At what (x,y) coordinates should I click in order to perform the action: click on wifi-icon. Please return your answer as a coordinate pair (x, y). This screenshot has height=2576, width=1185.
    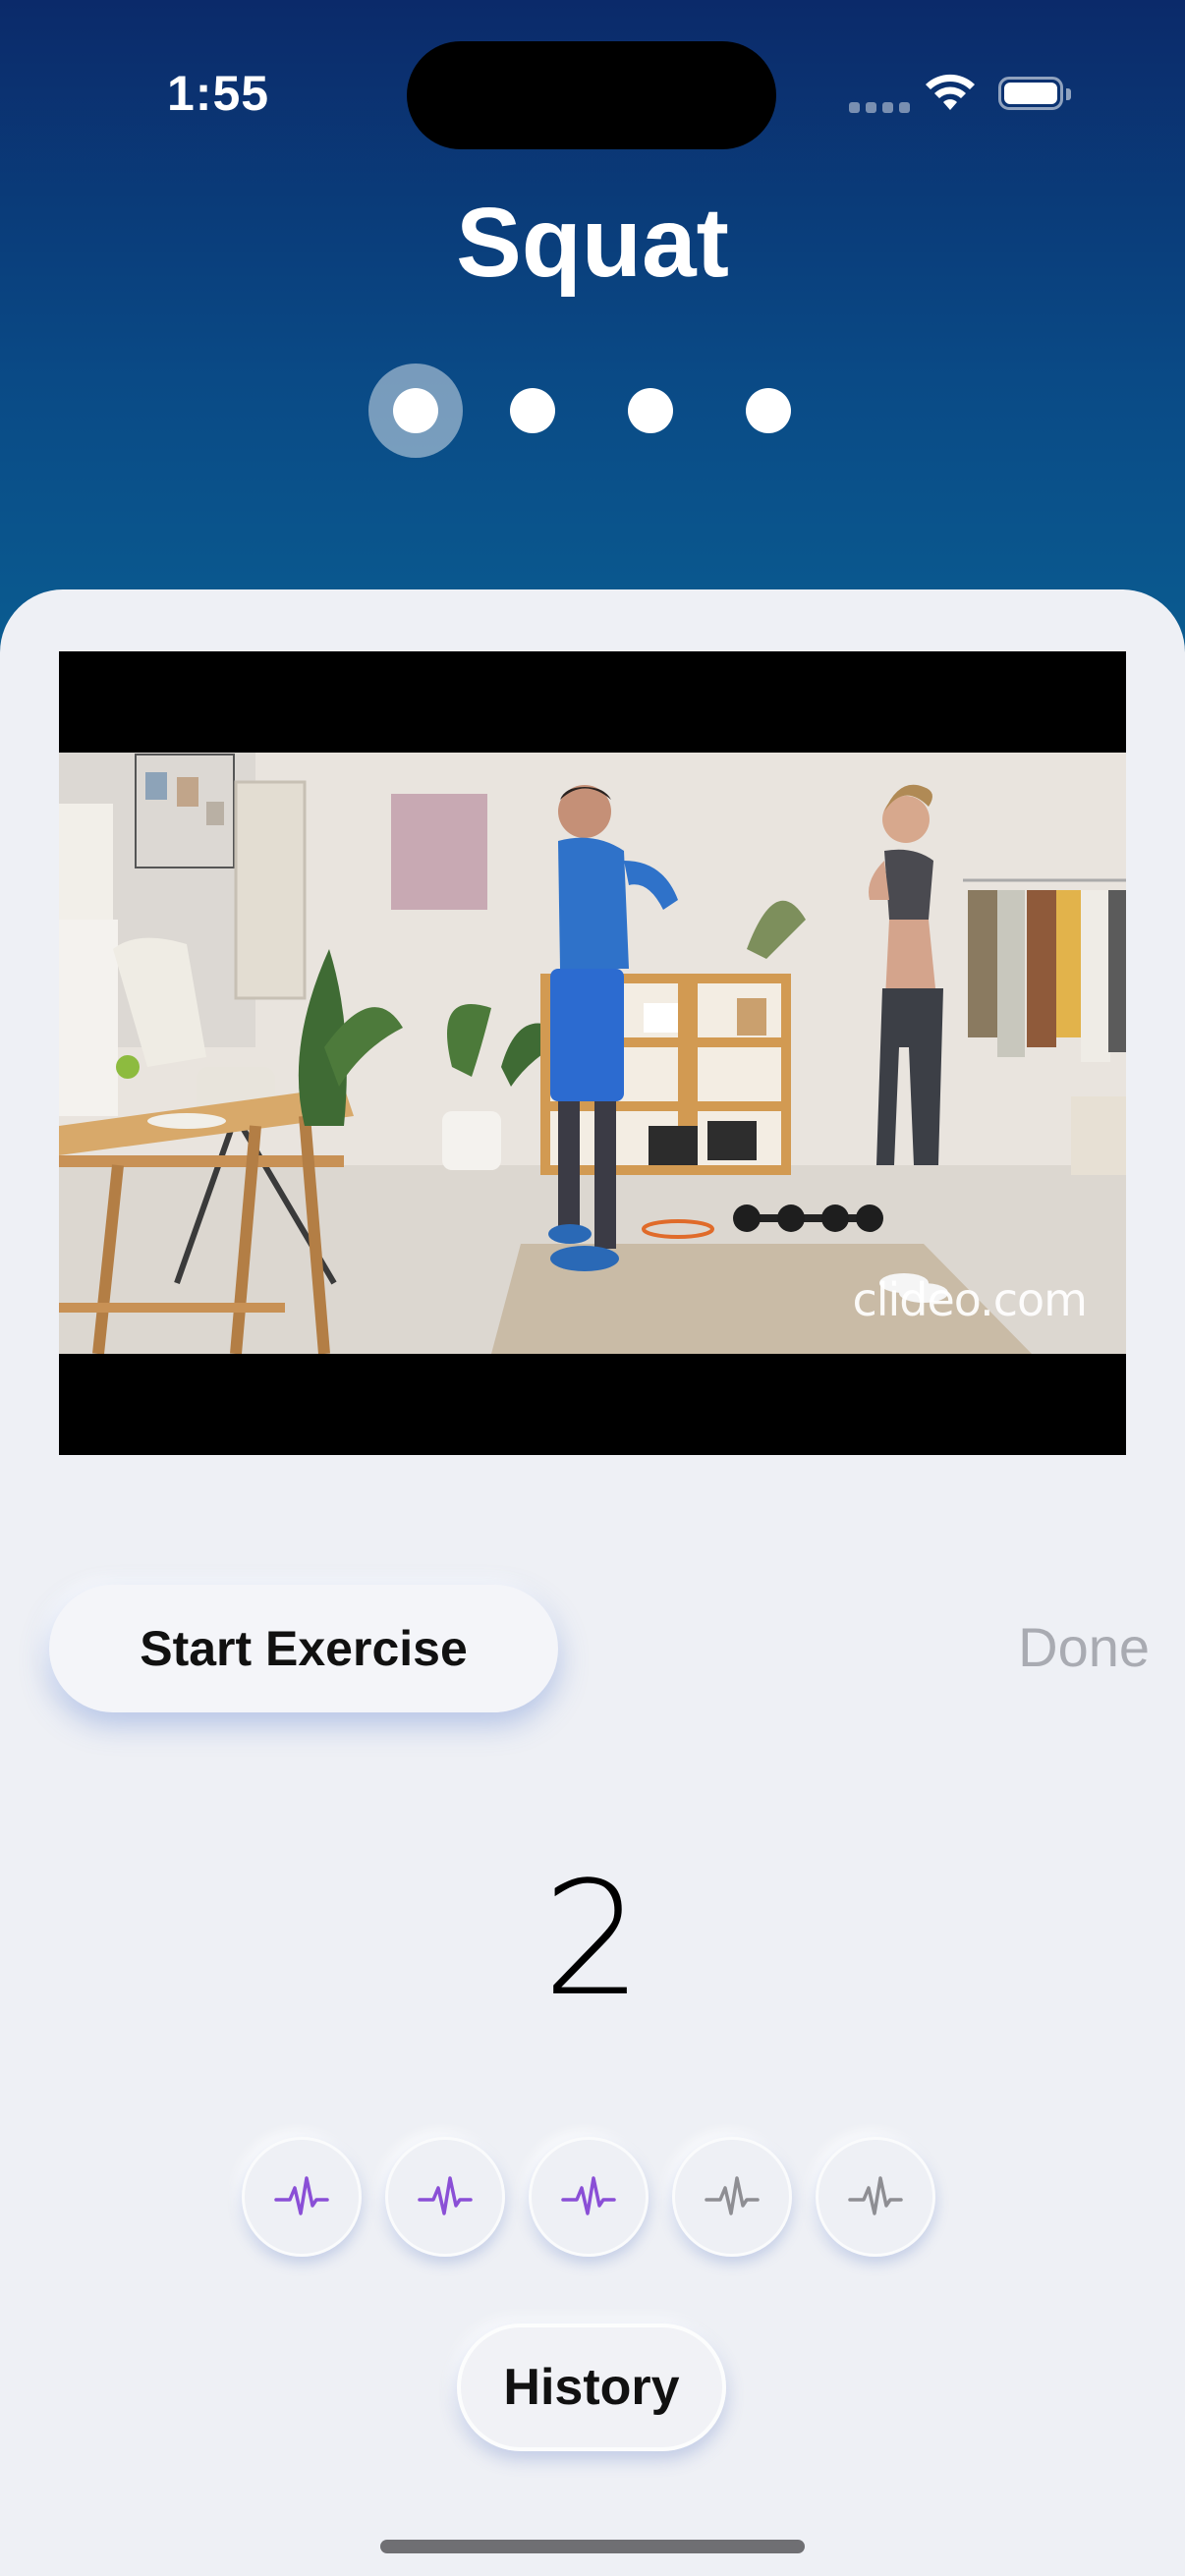
    Looking at the image, I should click on (951, 92).